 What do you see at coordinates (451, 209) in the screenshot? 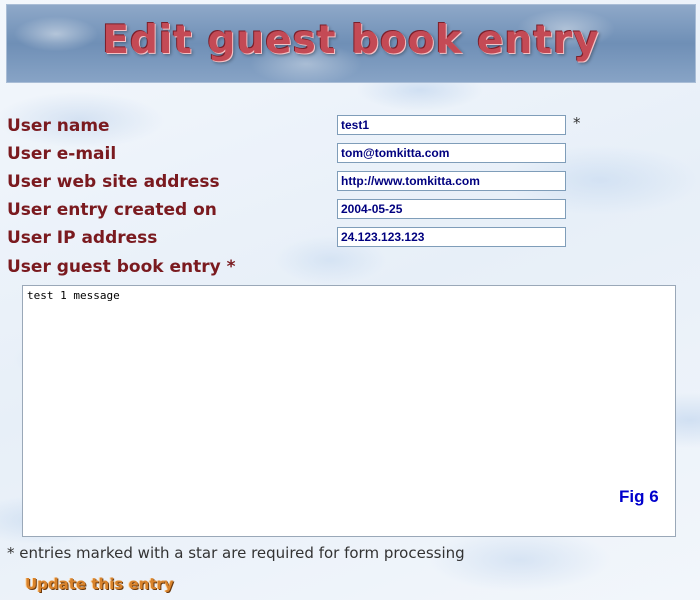
I see `created-on-field: 2004-05-25` at bounding box center [451, 209].